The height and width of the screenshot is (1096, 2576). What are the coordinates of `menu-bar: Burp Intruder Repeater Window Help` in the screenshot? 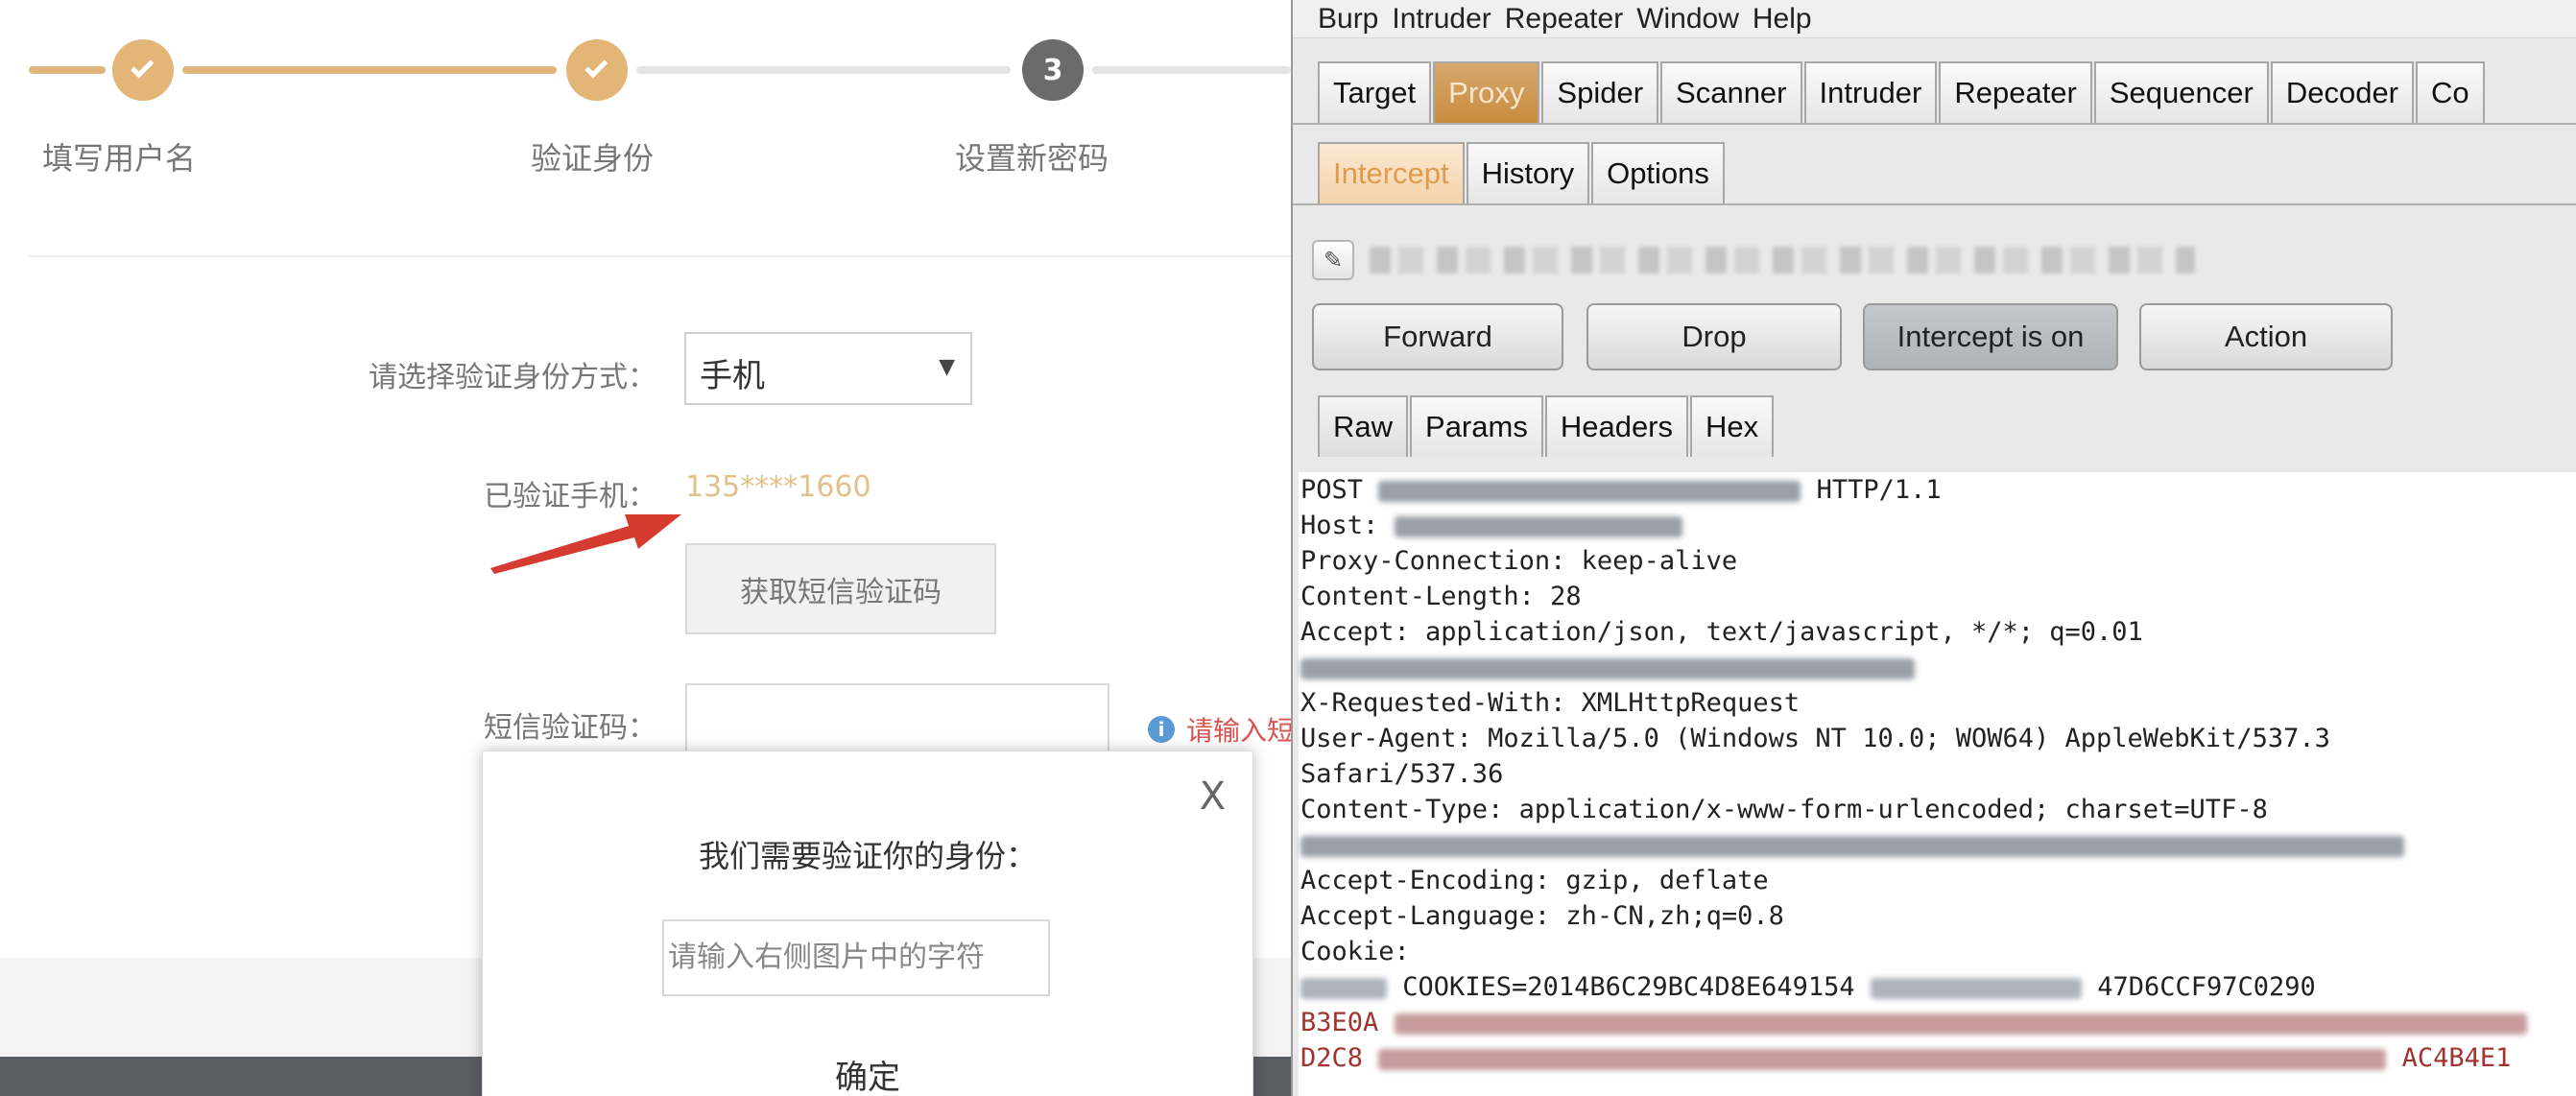 It's located at (1934, 19).